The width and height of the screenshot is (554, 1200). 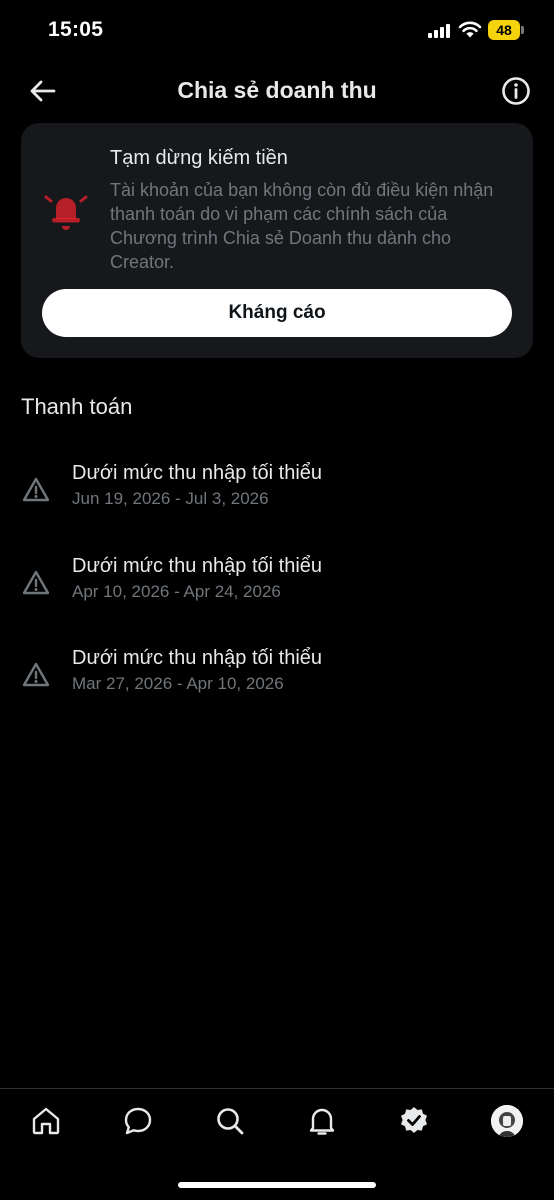 I want to click on avatar-image, so click(x=507, y=1121).